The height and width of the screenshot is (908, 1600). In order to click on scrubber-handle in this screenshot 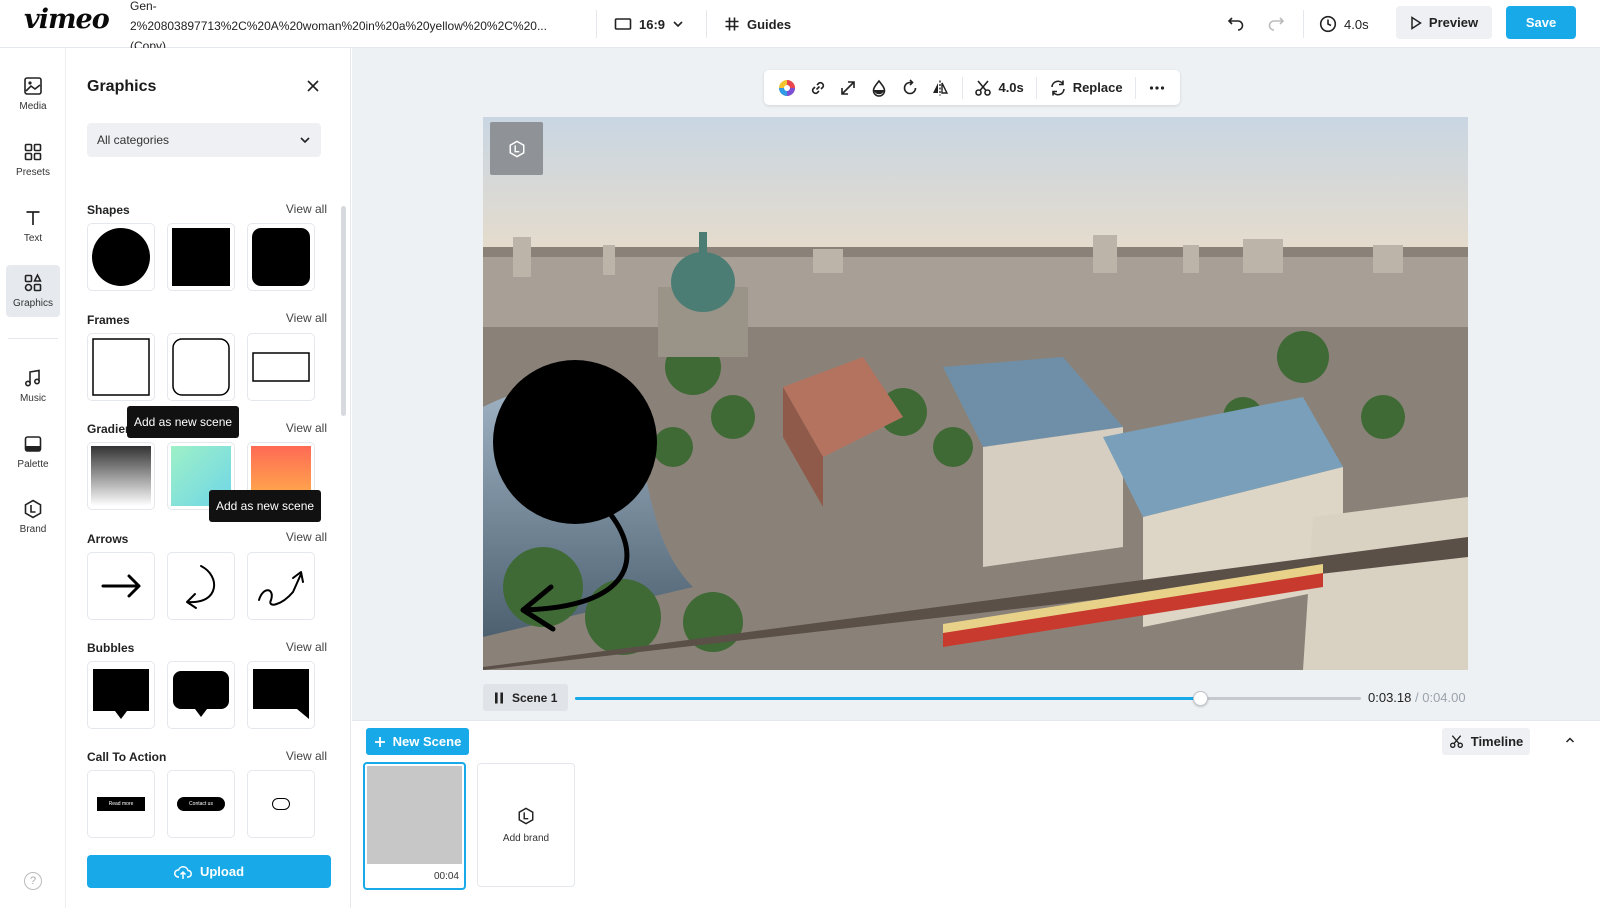, I will do `click(1200, 698)`.